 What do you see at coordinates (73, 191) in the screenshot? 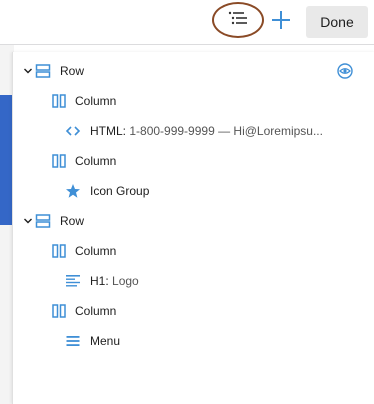
I see `star-icon` at bounding box center [73, 191].